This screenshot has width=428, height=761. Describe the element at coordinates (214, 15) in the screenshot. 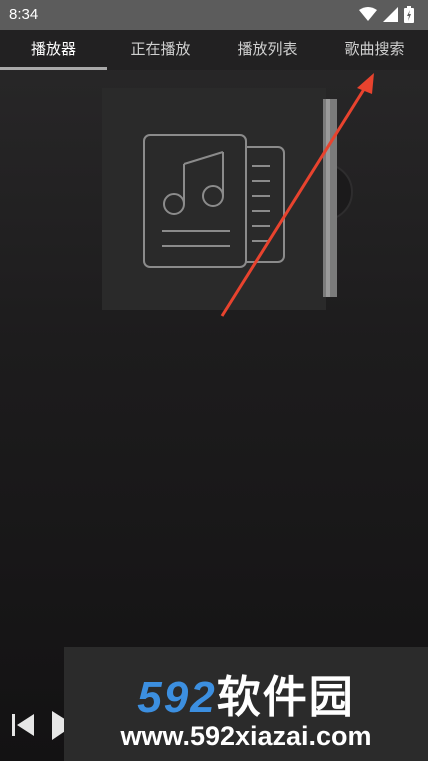

I see `status-bar: 8:34` at that location.